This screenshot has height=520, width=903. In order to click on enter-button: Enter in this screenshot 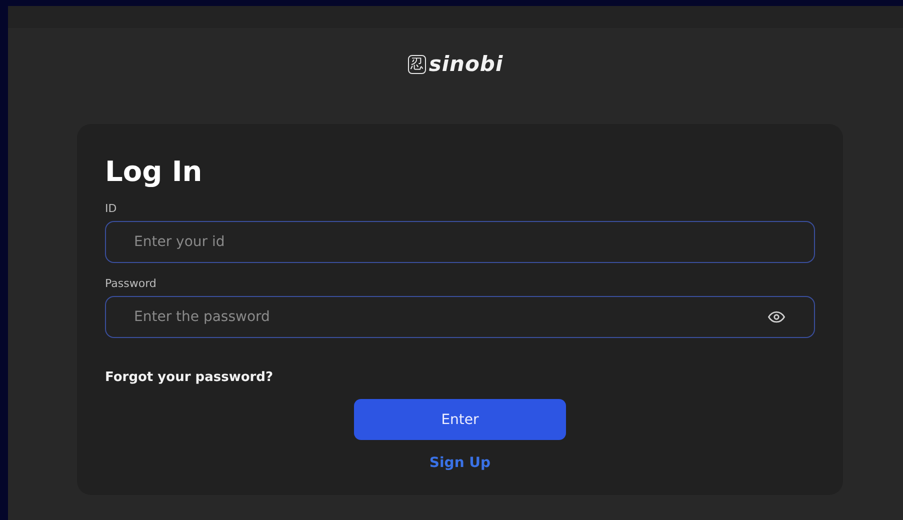, I will do `click(460, 419)`.